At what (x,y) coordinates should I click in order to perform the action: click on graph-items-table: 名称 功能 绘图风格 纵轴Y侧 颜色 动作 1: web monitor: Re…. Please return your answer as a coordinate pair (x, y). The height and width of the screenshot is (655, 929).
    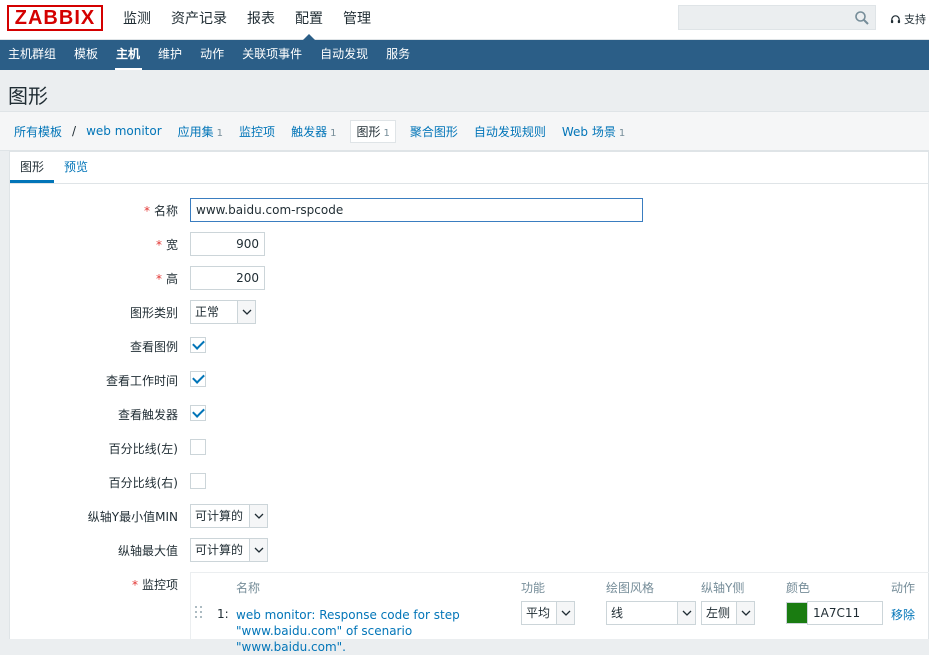
    Looking at the image, I should click on (559, 613).